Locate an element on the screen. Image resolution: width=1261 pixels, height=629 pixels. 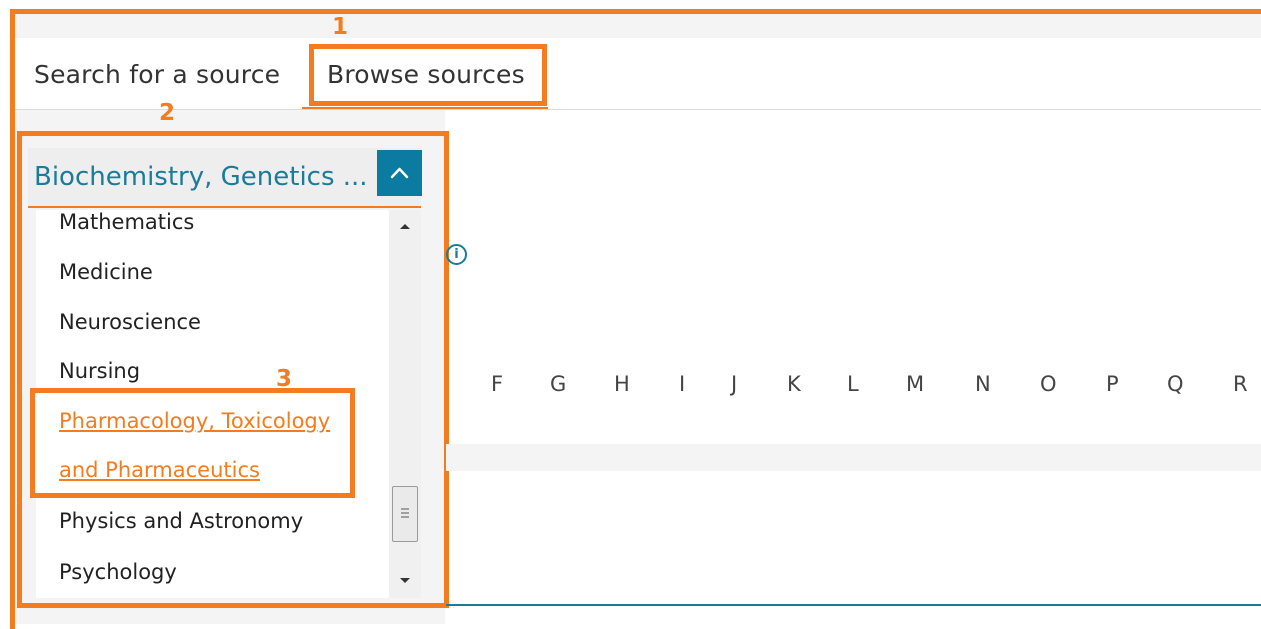
tab-search-for-source: Search for a source is located at coordinates (157, 74).